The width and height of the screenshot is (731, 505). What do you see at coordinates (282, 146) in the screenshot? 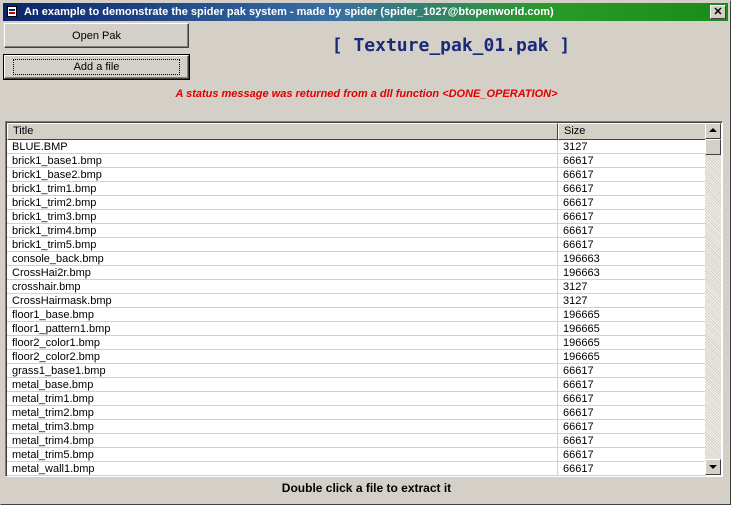
I see `file-name-cell: BLUE.BMP` at bounding box center [282, 146].